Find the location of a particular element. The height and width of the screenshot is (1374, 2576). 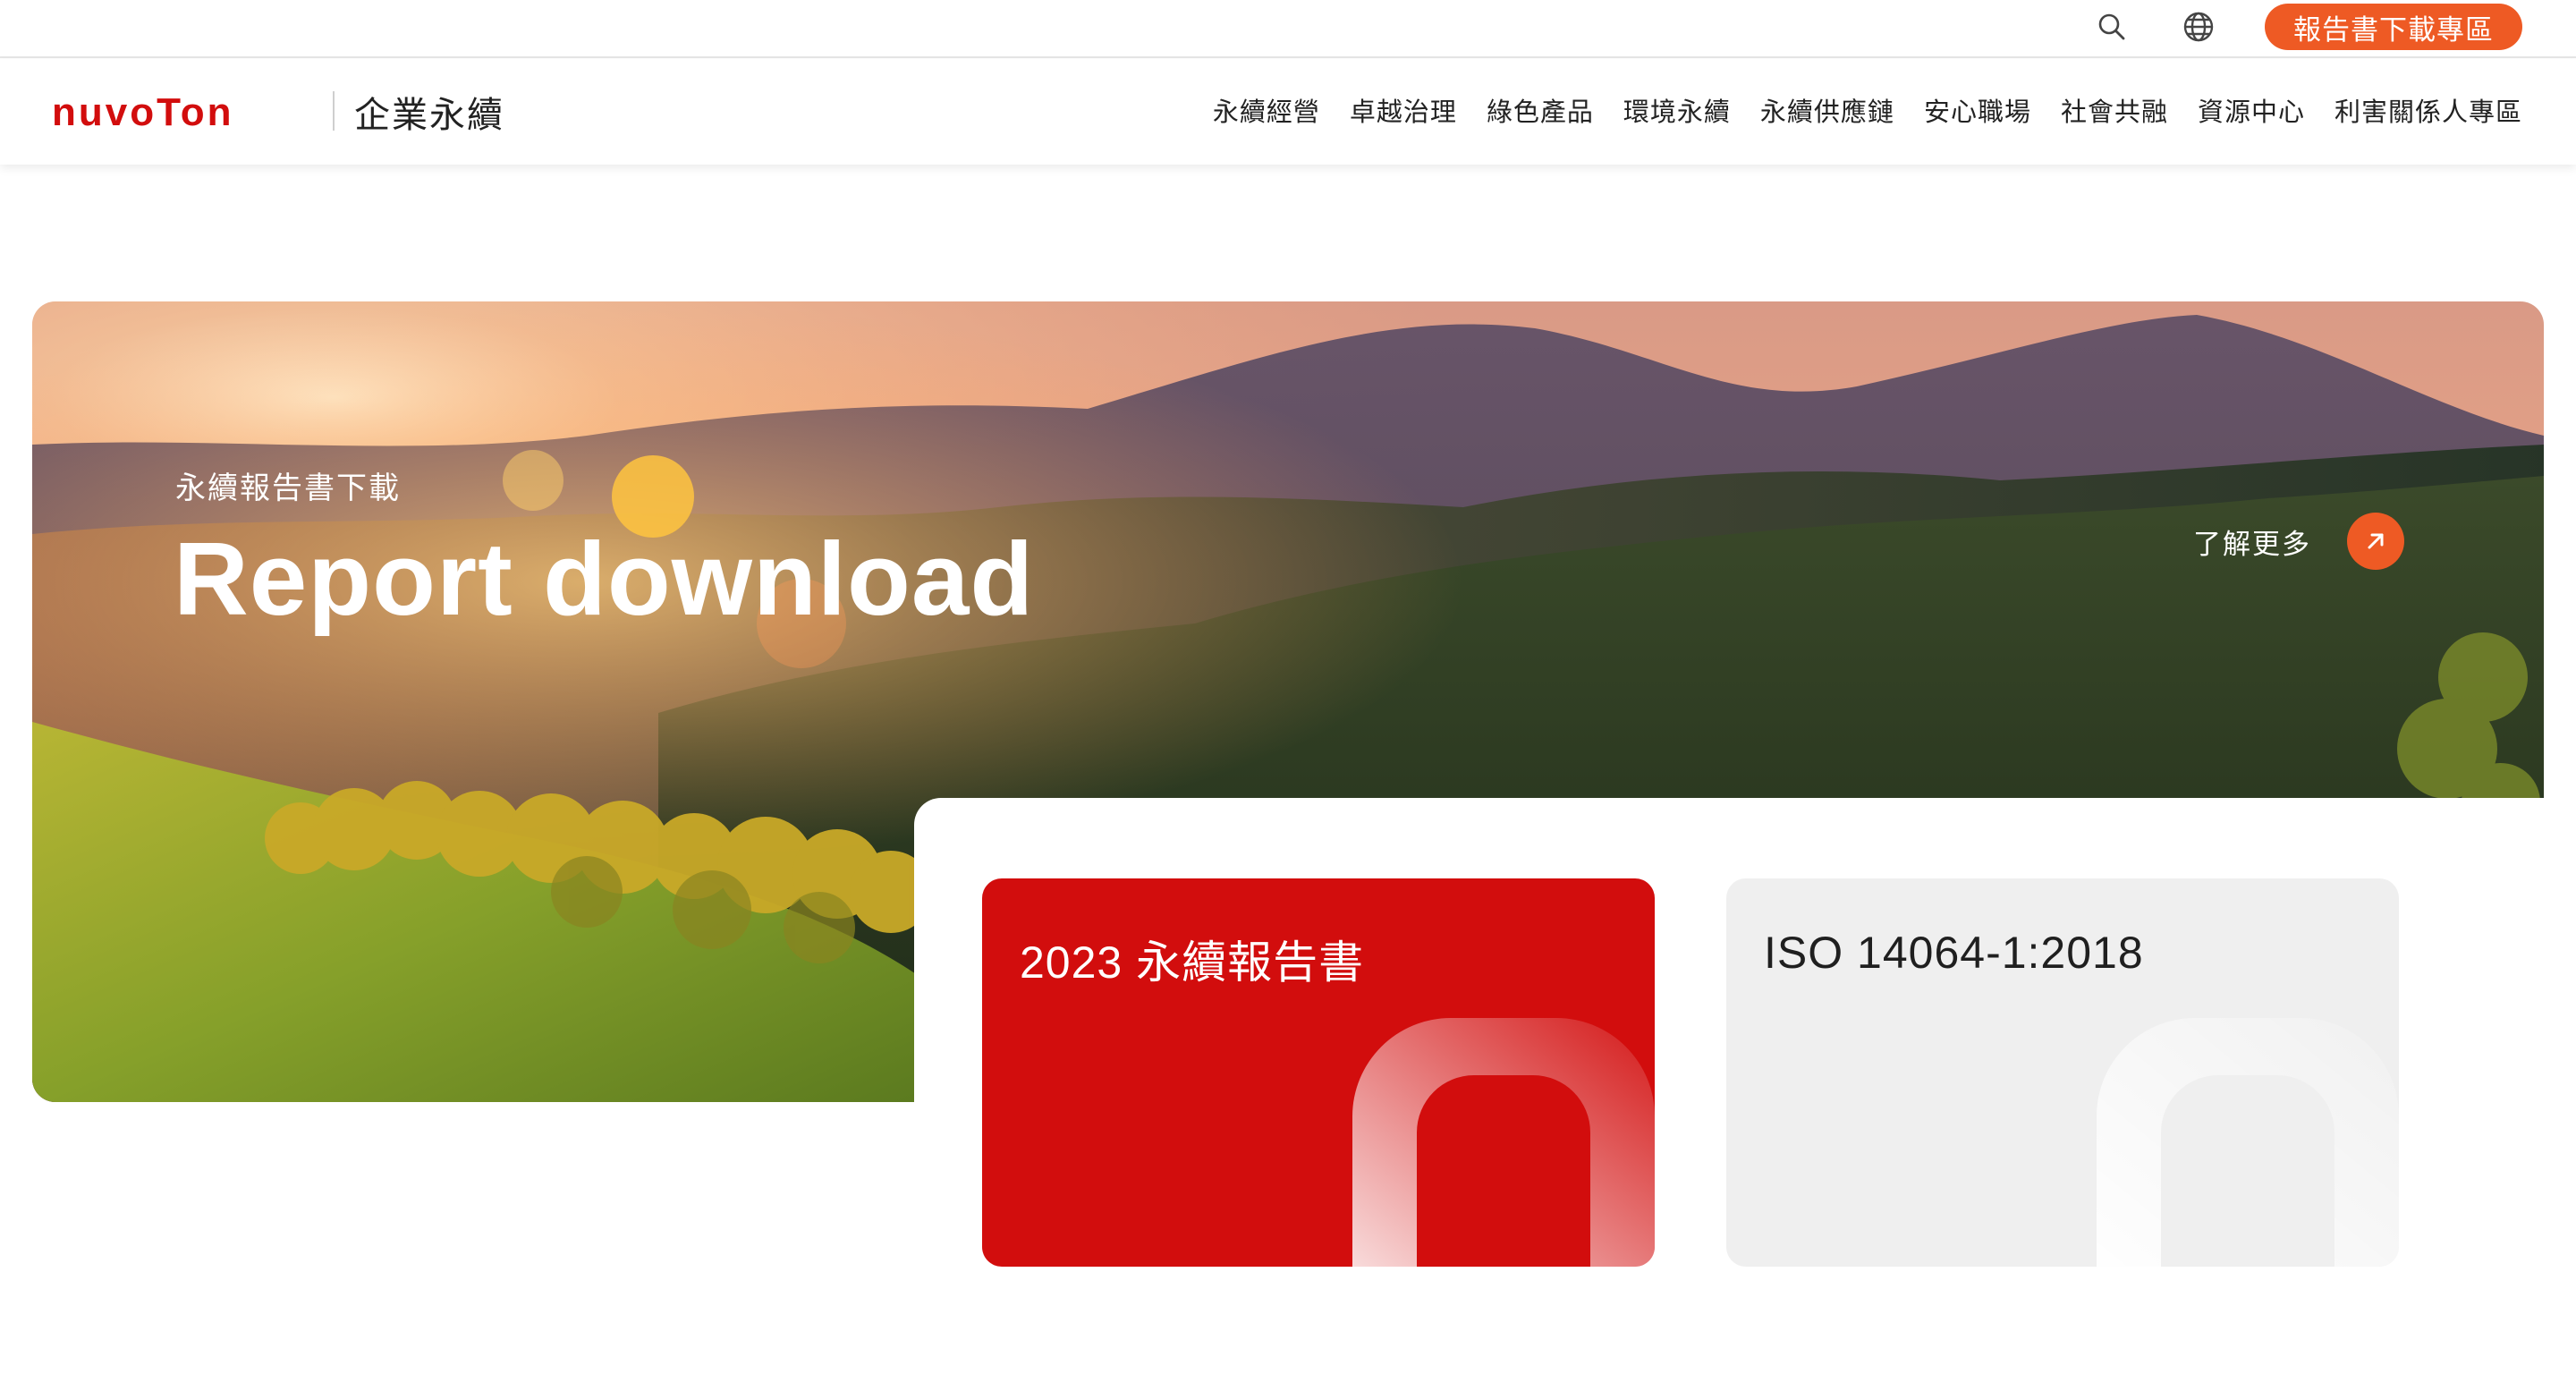

card-title: 2023 永續報告書 is located at coordinates (1192, 962).